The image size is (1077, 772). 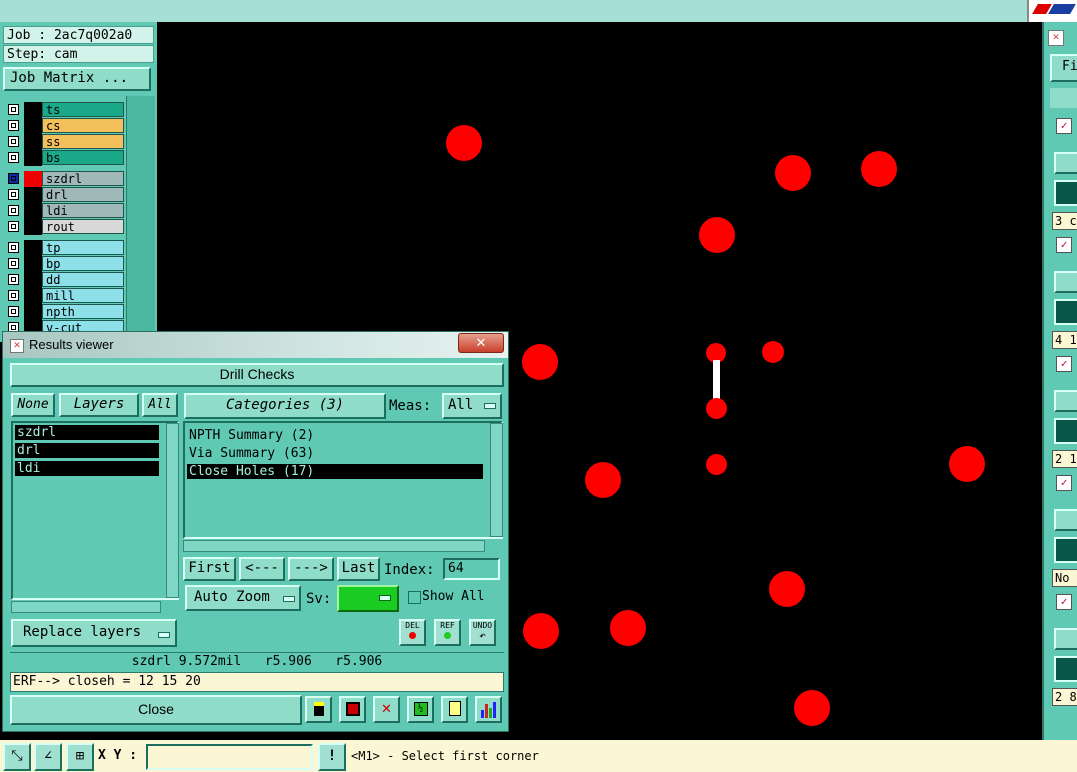 What do you see at coordinates (83, 157) in the screenshot?
I see `layer-name: bs` at bounding box center [83, 157].